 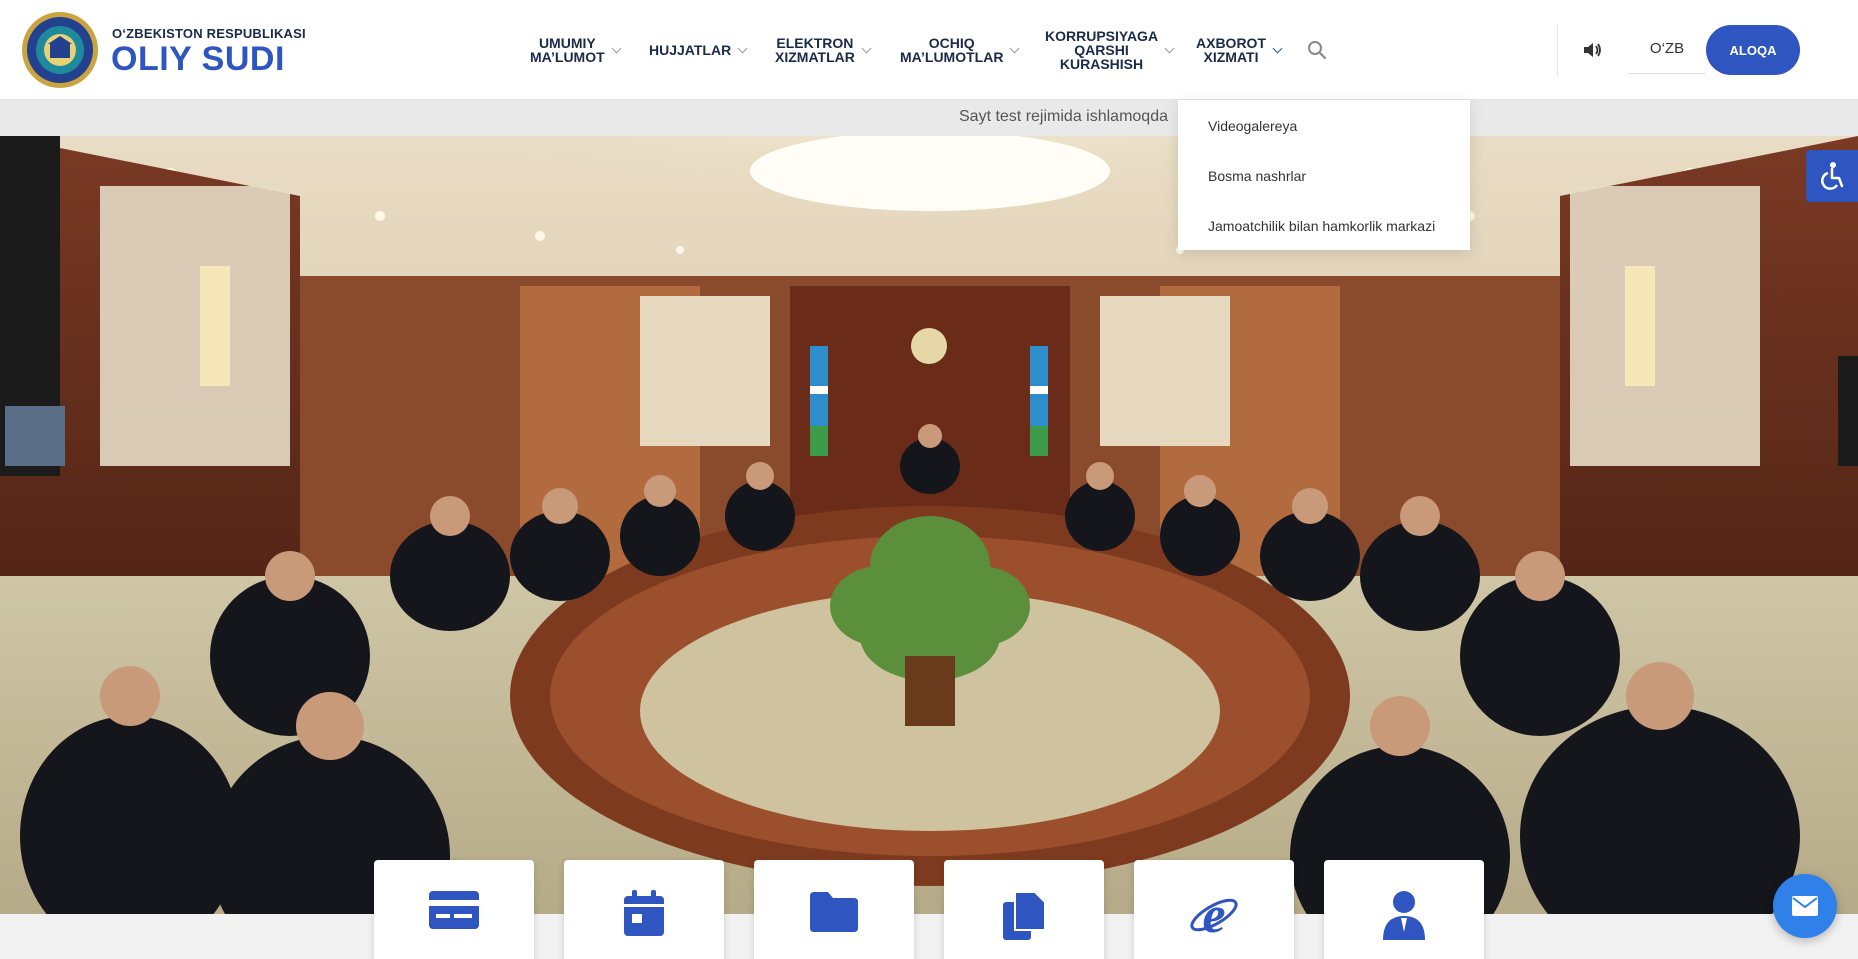 I want to click on court-emblem-logo, so click(x=60, y=50).